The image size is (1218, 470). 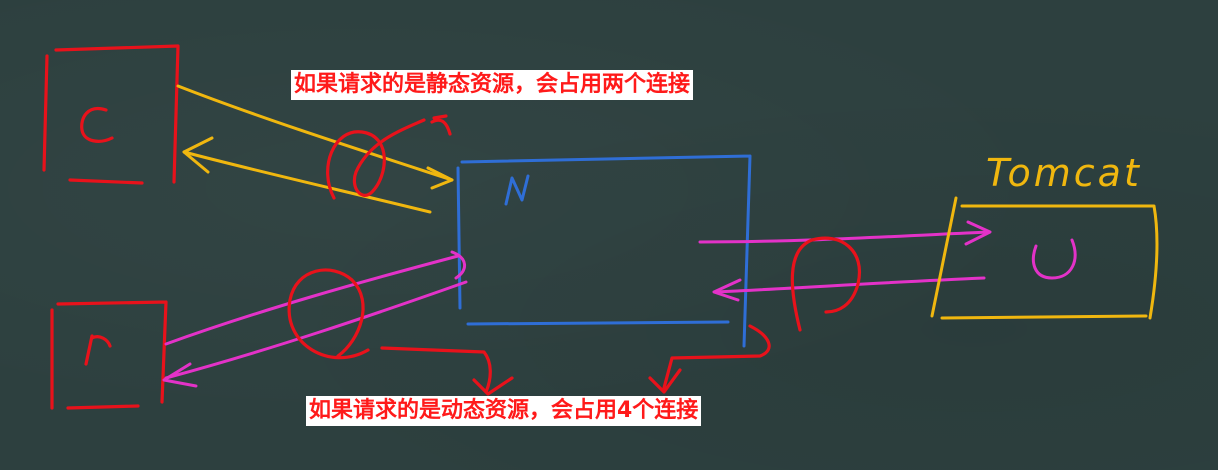 I want to click on static-connection-loop, so click(x=376, y=159).